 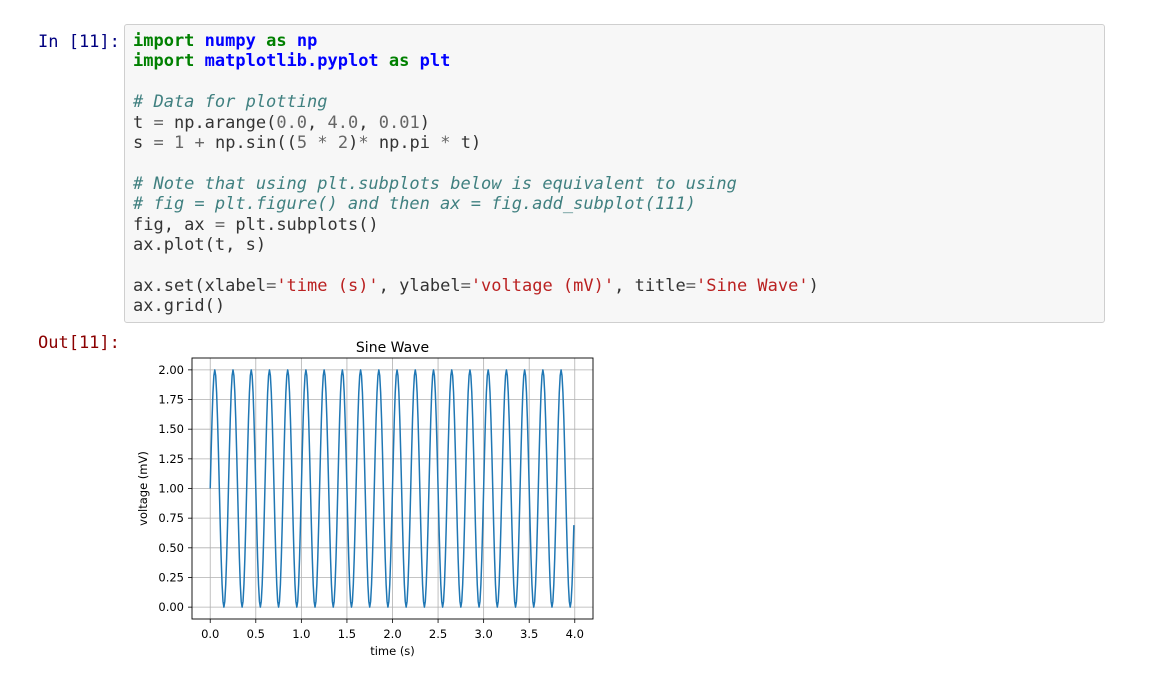 What do you see at coordinates (476, 306) in the screenshot?
I see `code-line: ax.grid()` at bounding box center [476, 306].